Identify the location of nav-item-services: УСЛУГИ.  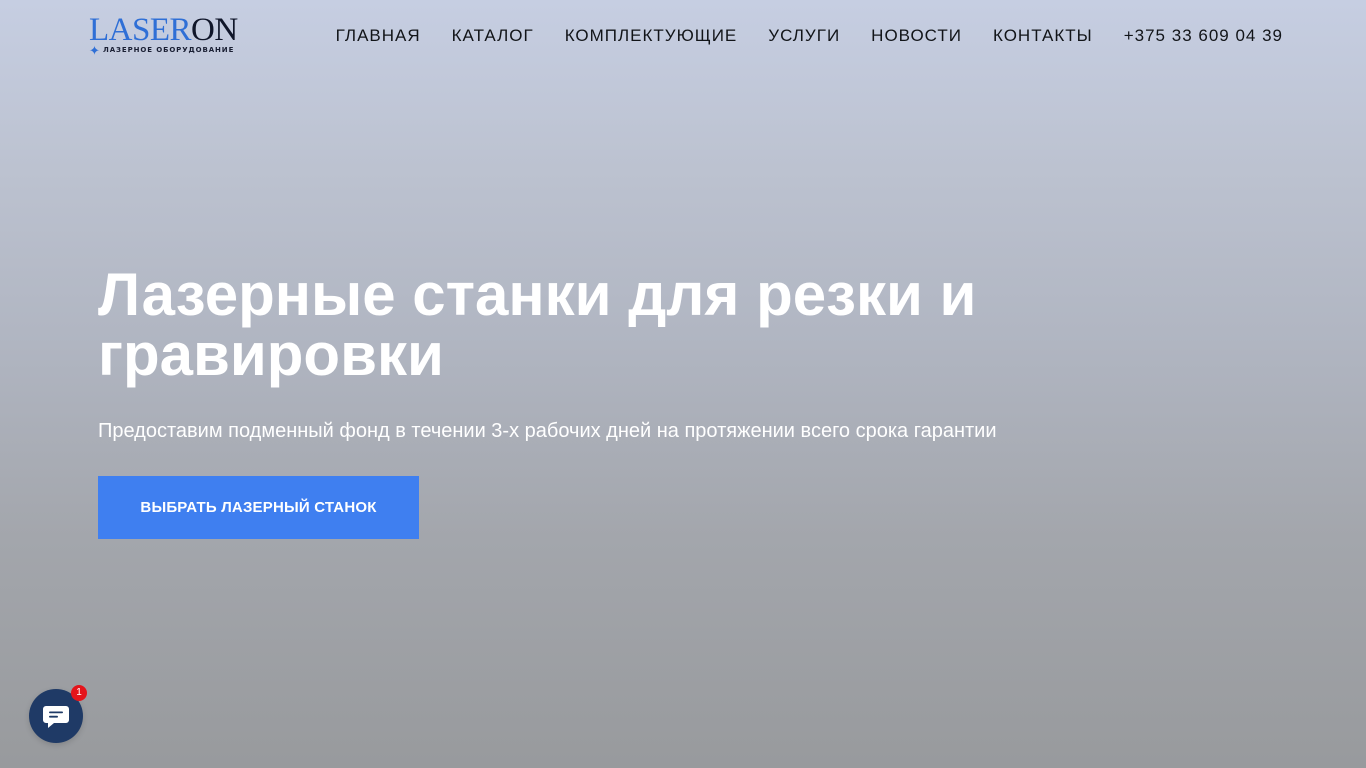
(804, 36).